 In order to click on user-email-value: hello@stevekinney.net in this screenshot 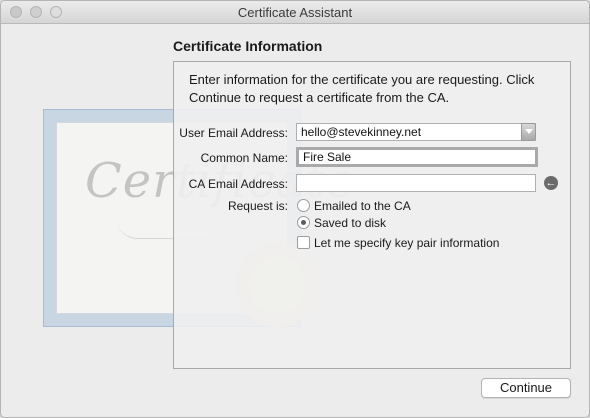, I will do `click(361, 132)`.